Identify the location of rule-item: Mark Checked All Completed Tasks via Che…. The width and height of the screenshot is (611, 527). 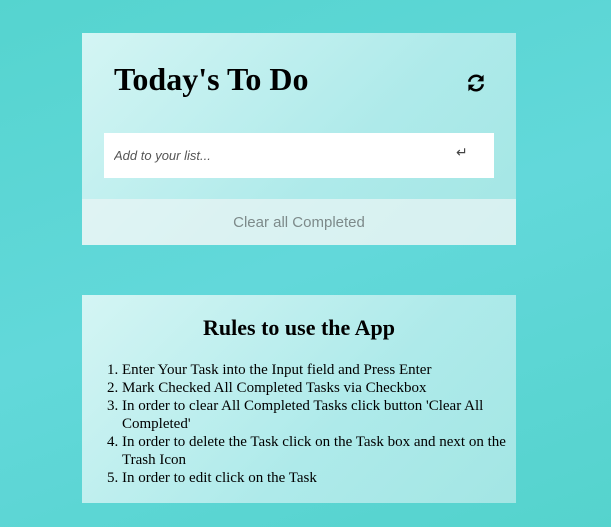
(316, 388).